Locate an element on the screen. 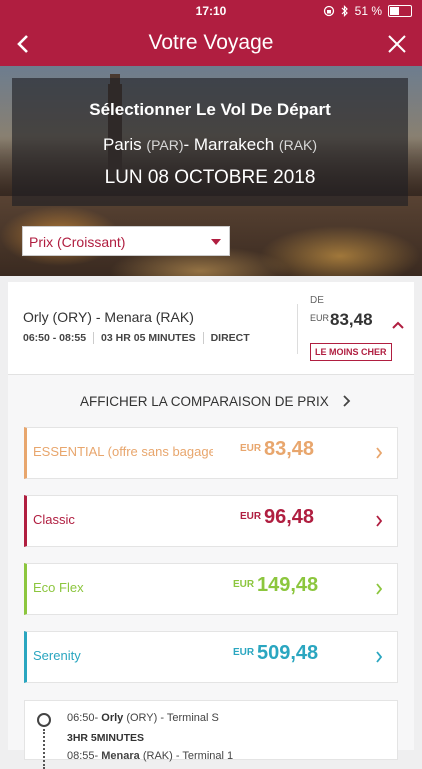 This screenshot has width=422, height=769. trip-route: Paris (PAR)- Marrakech (RAK) is located at coordinates (210, 145).